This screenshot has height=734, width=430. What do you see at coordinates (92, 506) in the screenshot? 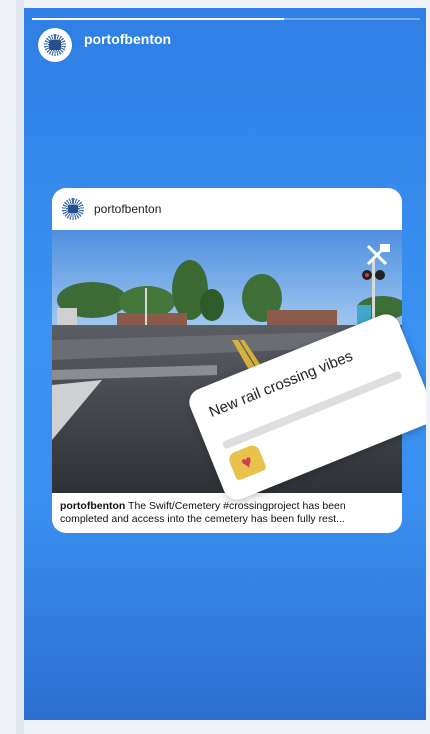
I see `caption-username: portofbenton` at bounding box center [92, 506].